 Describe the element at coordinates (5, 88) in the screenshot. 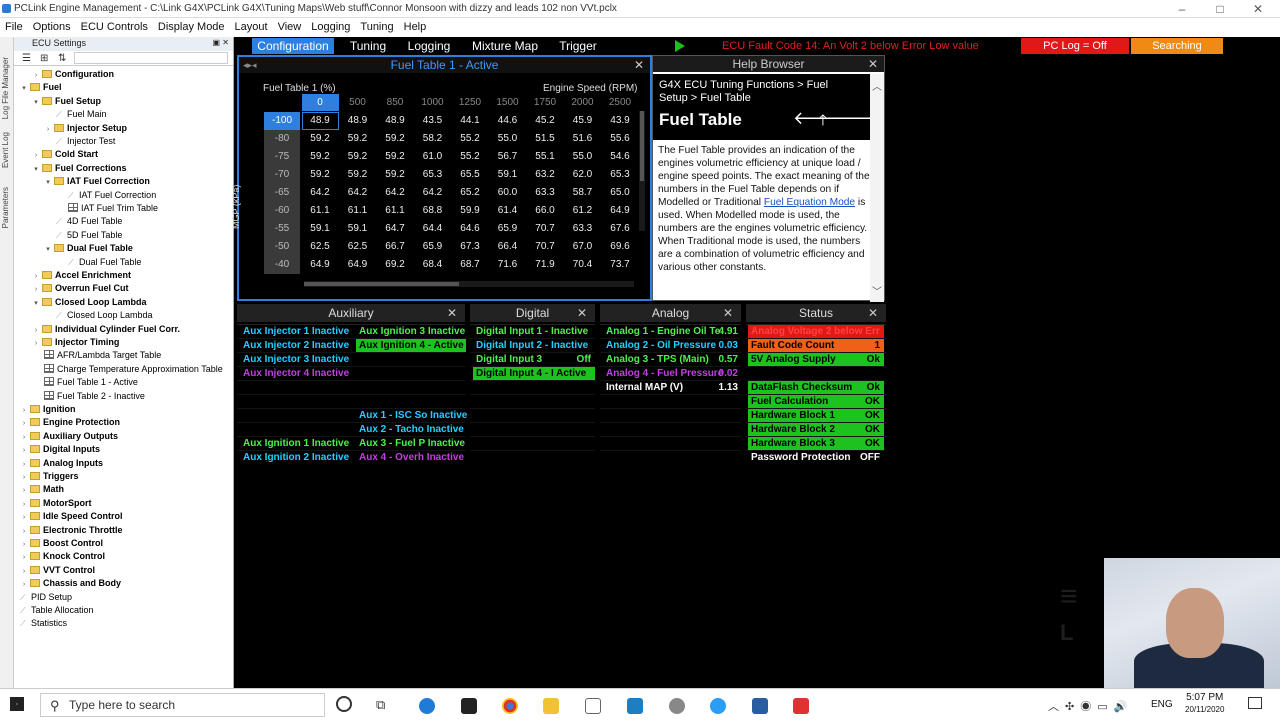

I see `side-tab-0: Log File Manager` at that location.